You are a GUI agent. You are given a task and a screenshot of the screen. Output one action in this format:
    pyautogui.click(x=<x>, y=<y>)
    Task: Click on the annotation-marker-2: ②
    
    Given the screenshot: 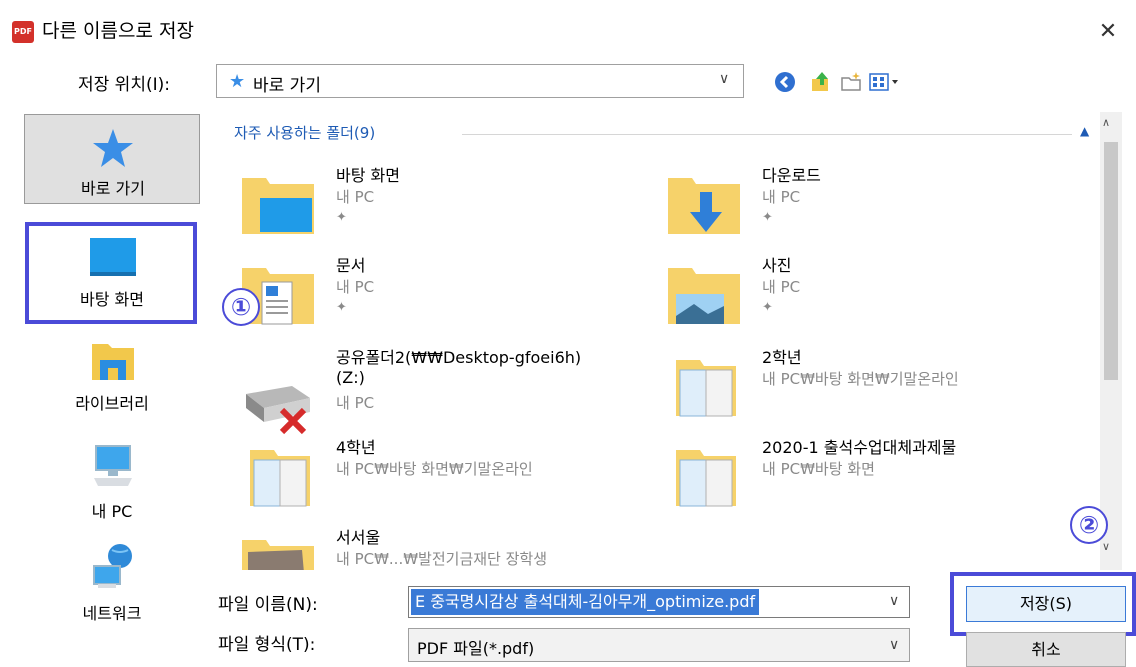 What is the action you would take?
    pyautogui.click(x=1089, y=525)
    